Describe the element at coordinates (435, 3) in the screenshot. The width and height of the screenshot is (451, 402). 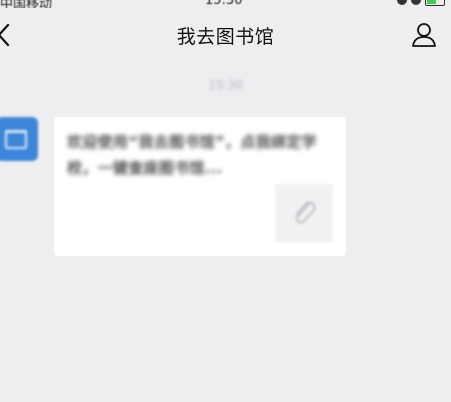
I see `battery-icon` at that location.